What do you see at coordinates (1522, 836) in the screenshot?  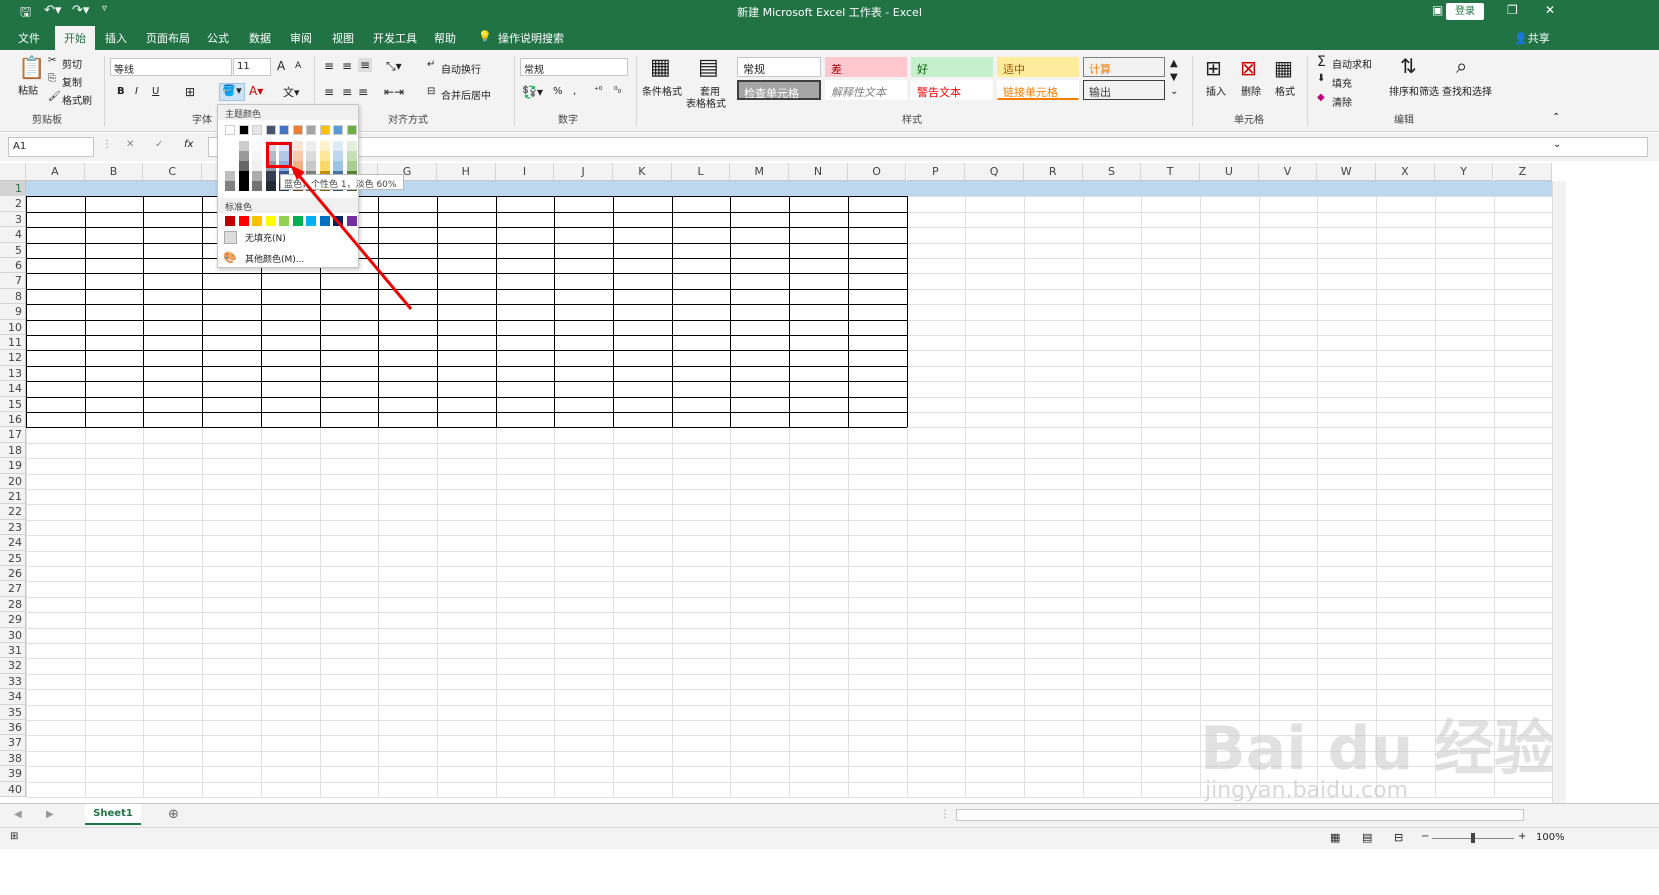 I see `zoom-in-icon: +` at bounding box center [1522, 836].